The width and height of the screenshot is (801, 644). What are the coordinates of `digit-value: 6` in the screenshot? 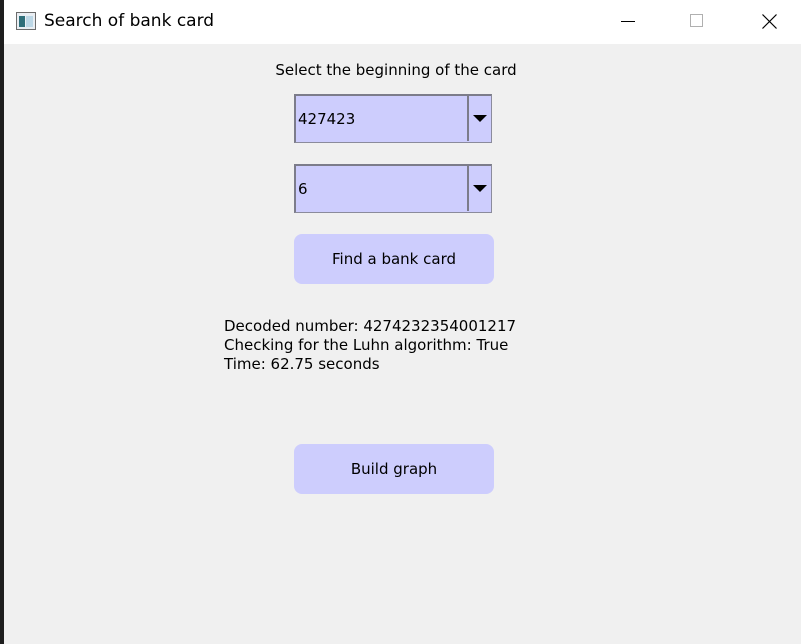 It's located at (303, 189).